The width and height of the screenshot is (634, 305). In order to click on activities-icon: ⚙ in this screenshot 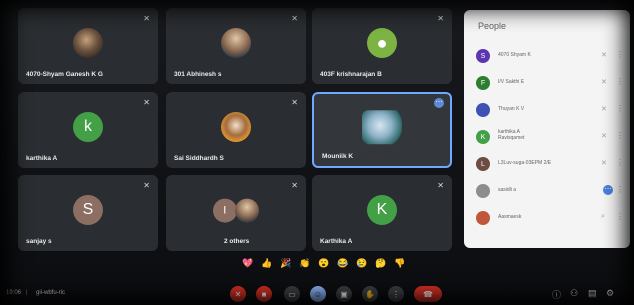, I will do `click(610, 293)`.